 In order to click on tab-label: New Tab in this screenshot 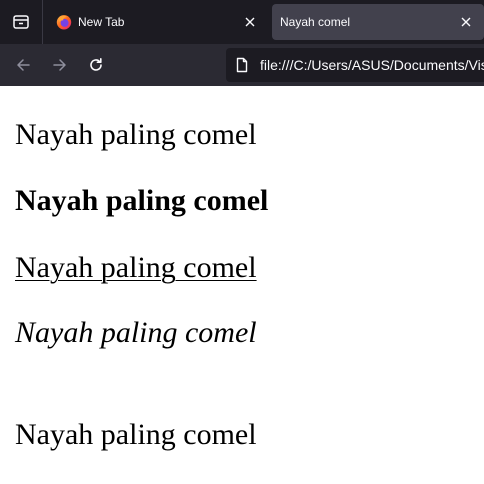, I will do `click(101, 22)`.